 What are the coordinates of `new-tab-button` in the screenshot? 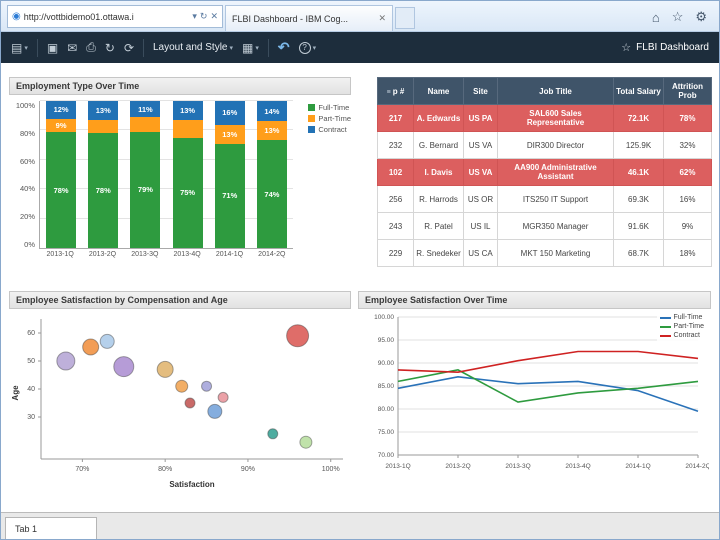 It's located at (405, 18).